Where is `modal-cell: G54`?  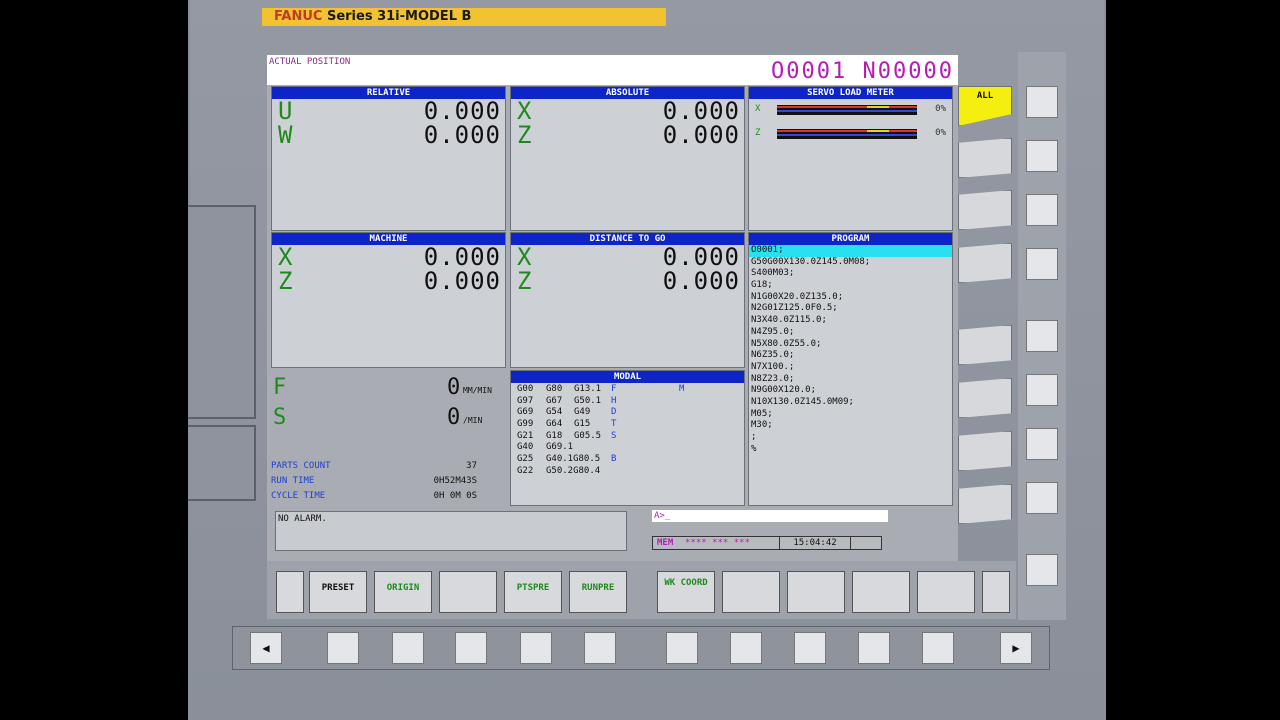 modal-cell: G54 is located at coordinates (554, 412).